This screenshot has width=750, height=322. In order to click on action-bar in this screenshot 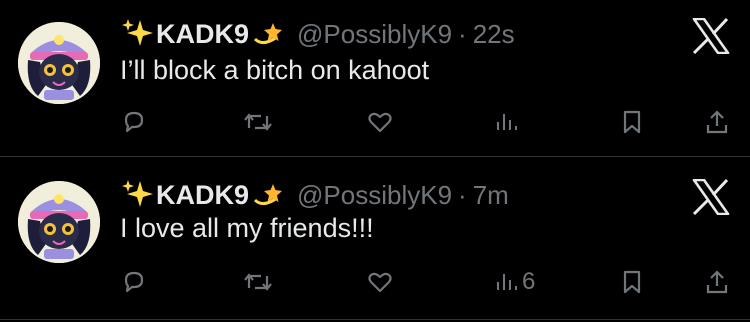, I will do `click(375, 122)`.